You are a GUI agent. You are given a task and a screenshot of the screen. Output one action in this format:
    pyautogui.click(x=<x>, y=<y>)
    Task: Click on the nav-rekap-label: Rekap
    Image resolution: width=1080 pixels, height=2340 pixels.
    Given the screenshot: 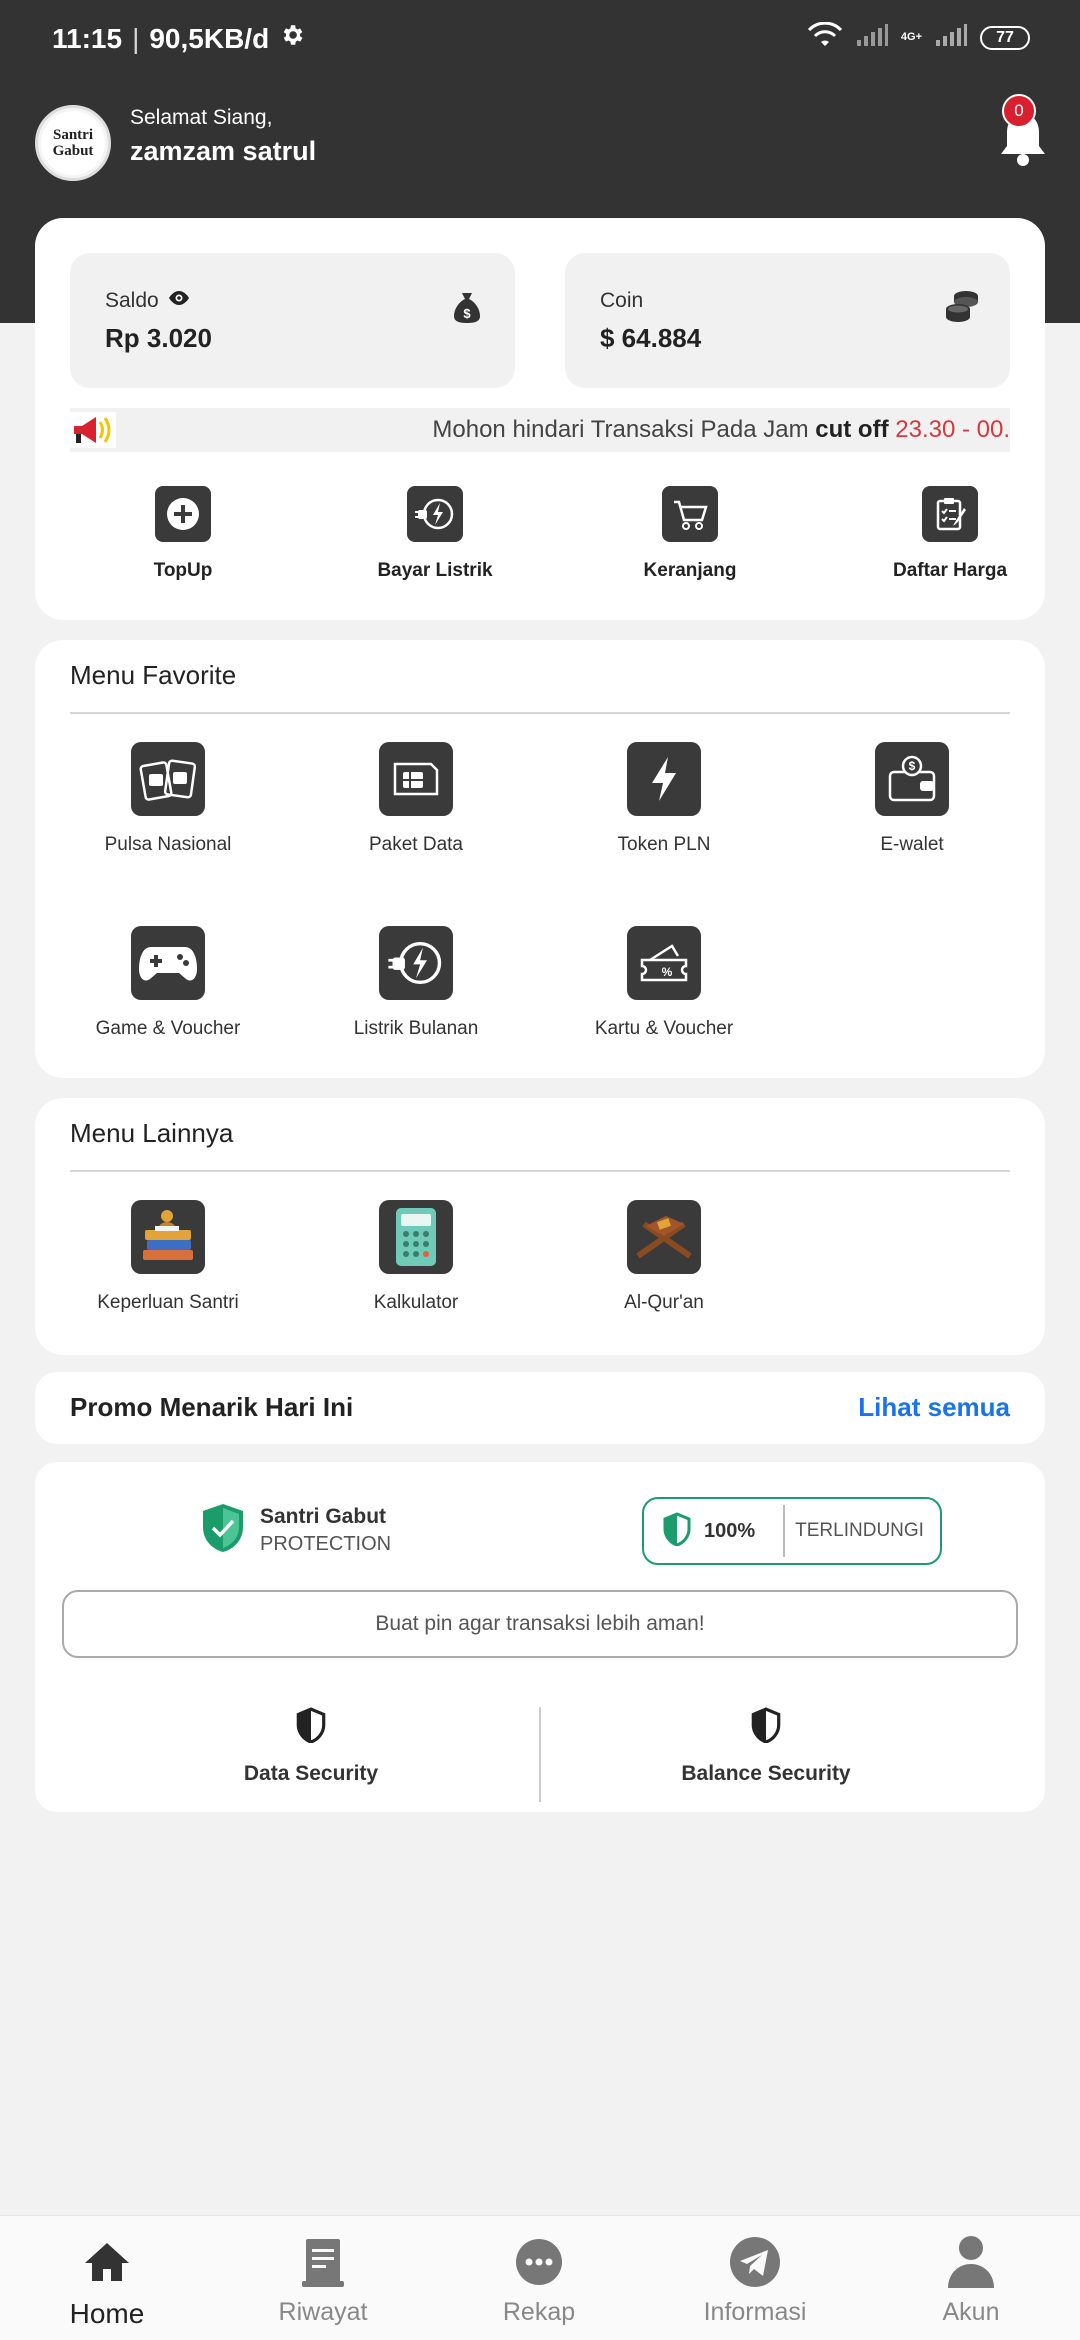 What is the action you would take?
    pyautogui.click(x=539, y=2312)
    